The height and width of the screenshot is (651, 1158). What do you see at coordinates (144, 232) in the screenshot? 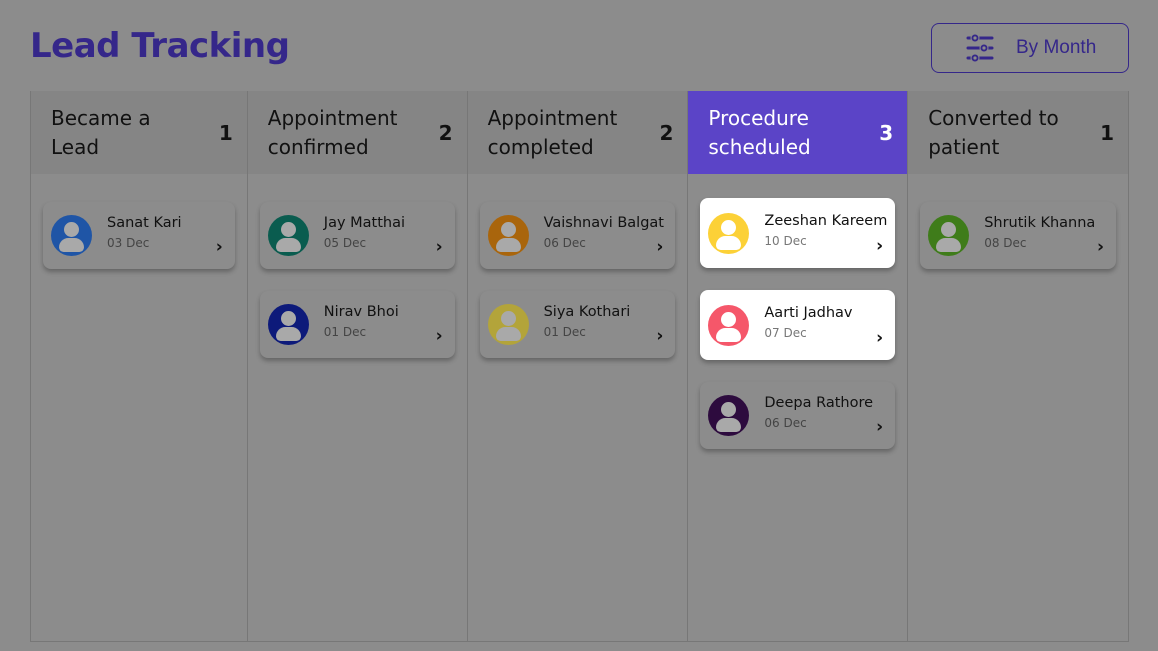
I see `lead-info: Sanat Kari 03 Dec` at bounding box center [144, 232].